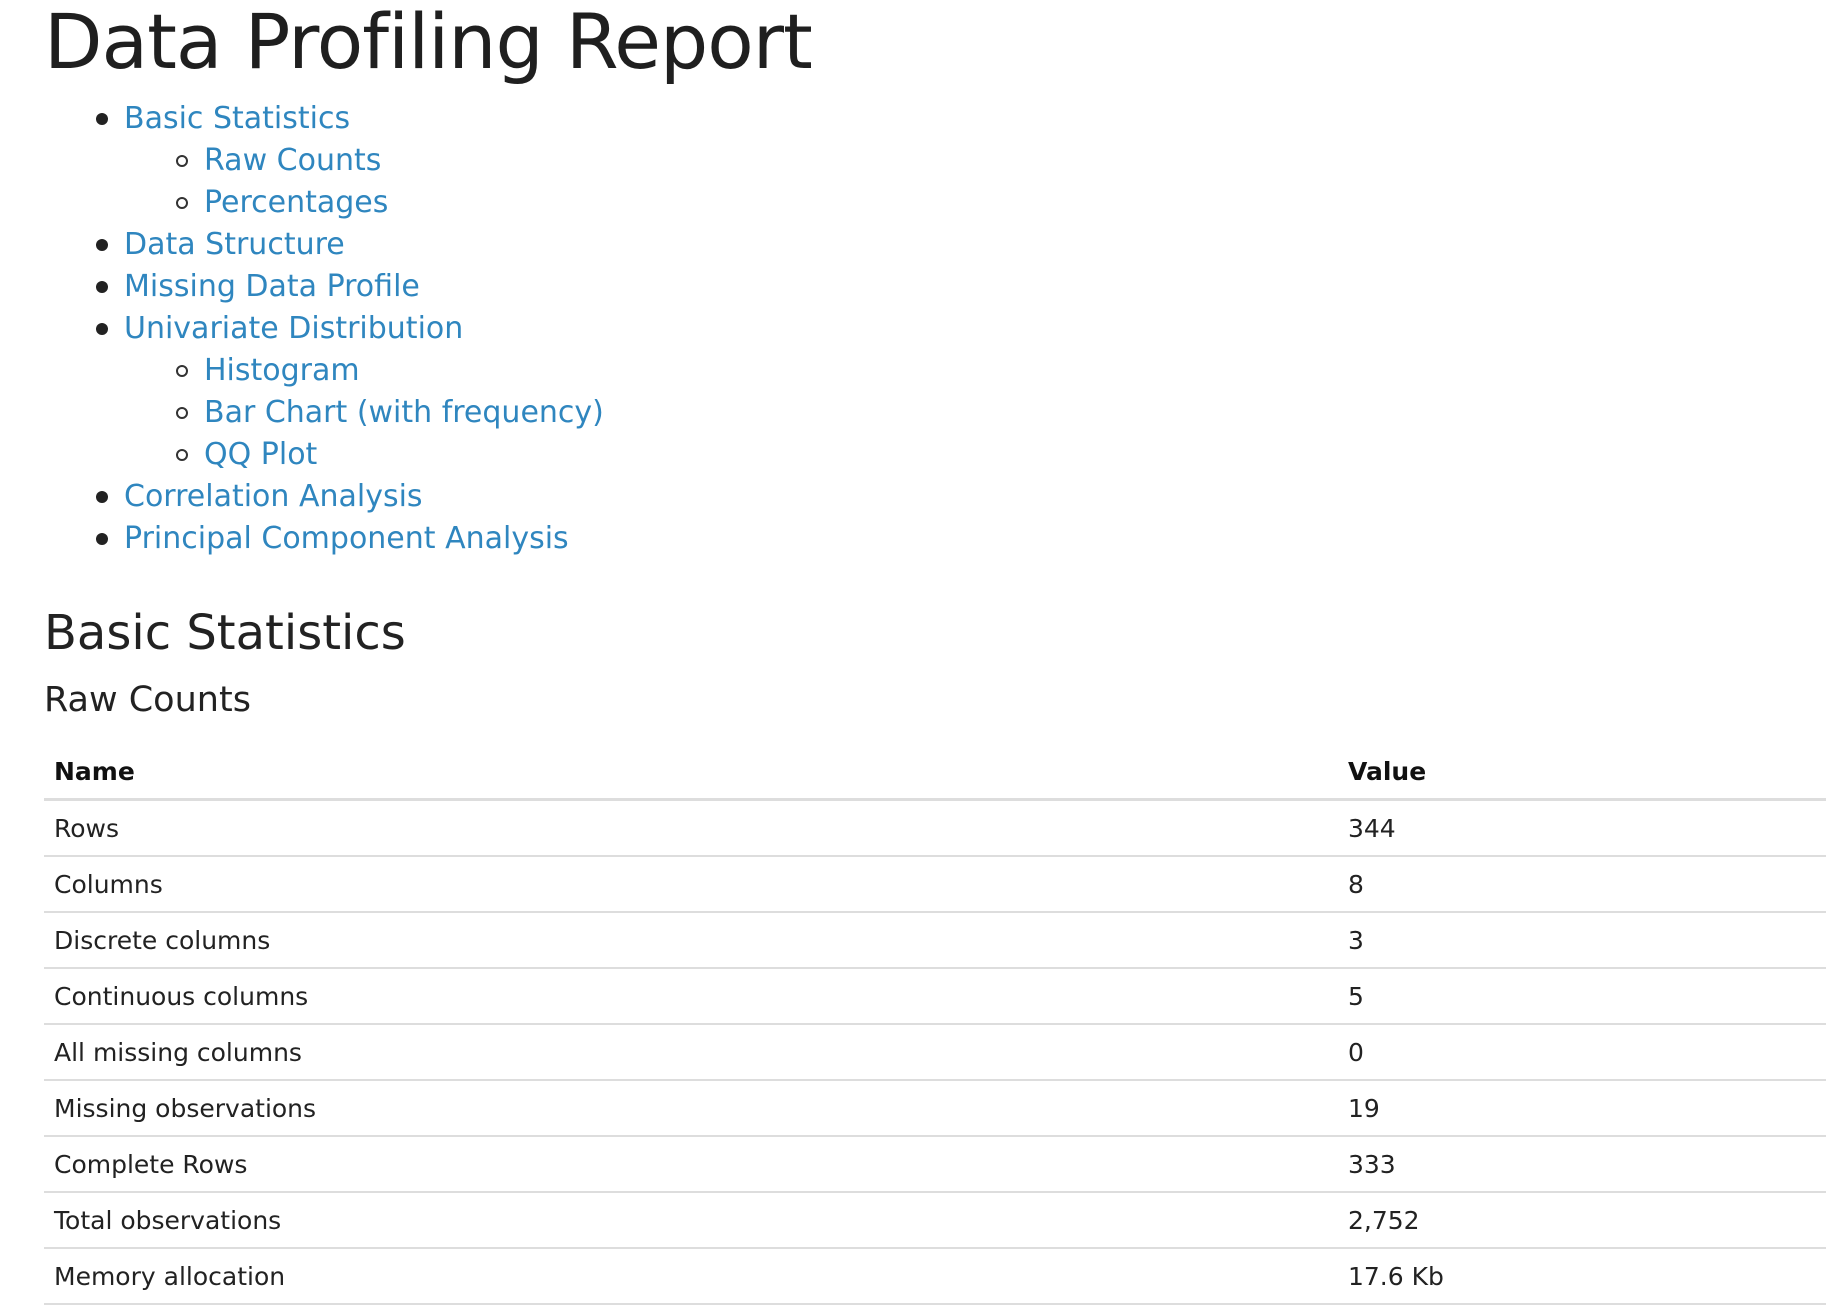 The height and width of the screenshot is (1305, 1826). I want to click on subsection-title: Raw Counts, so click(147, 700).